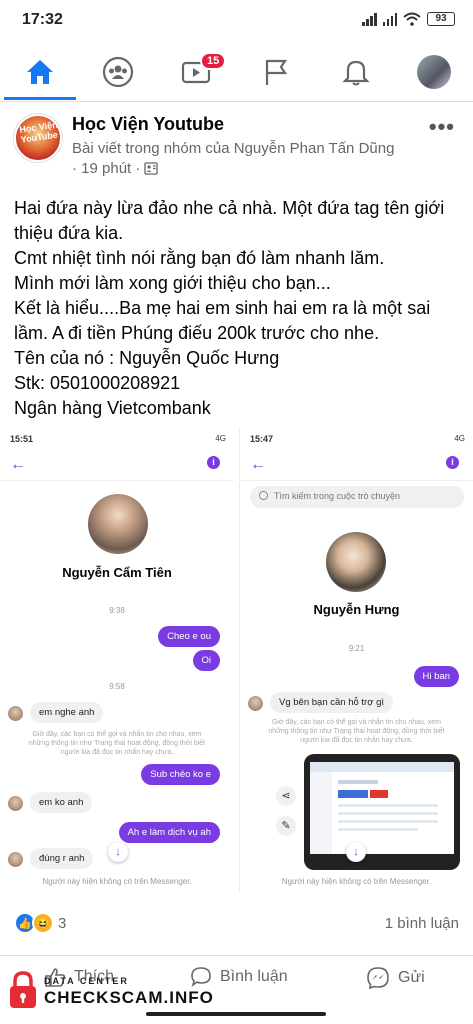  What do you see at coordinates (180, 774) in the screenshot?
I see `message-outgoing: Sub chéo ko e` at bounding box center [180, 774].